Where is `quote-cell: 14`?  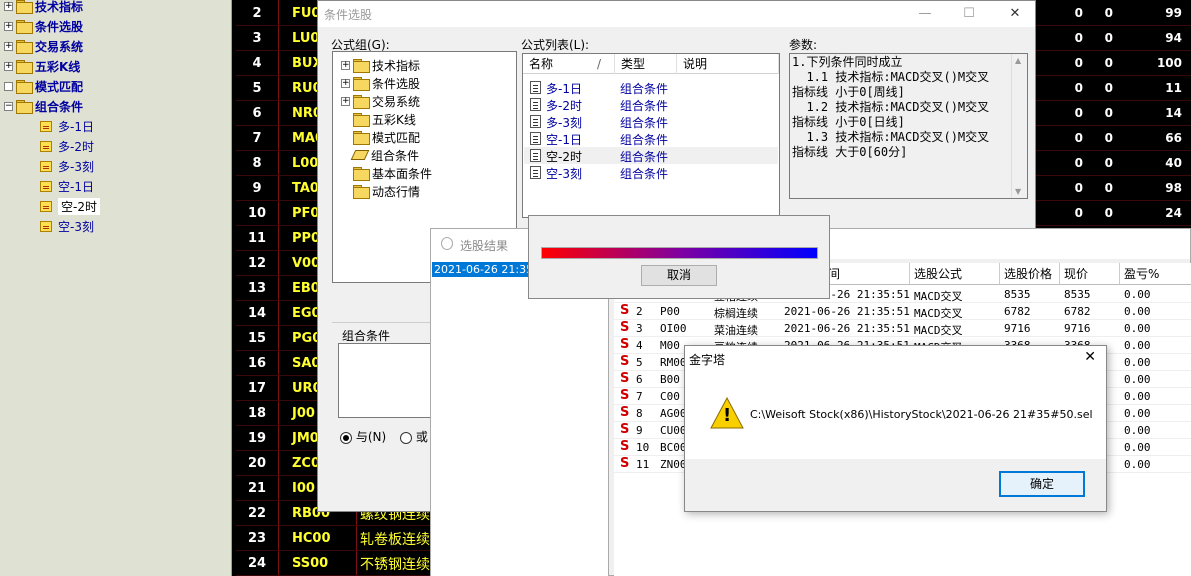 quote-cell: 14 is located at coordinates (1173, 113).